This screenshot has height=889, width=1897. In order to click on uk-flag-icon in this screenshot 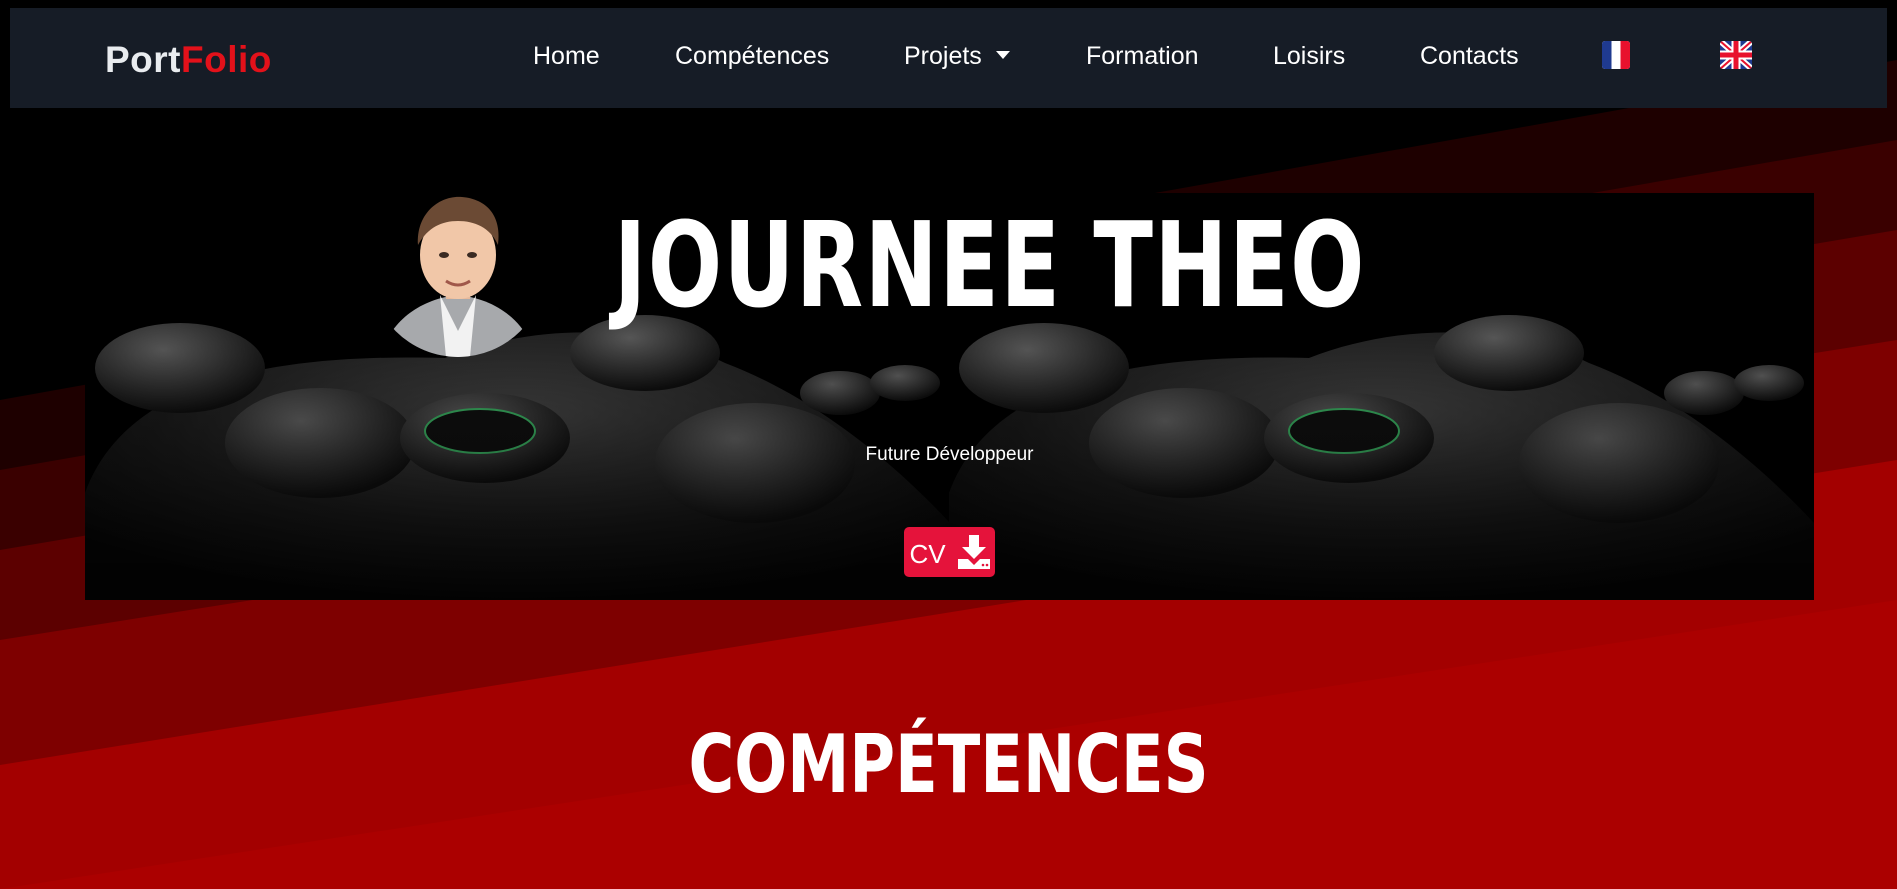, I will do `click(1736, 55)`.